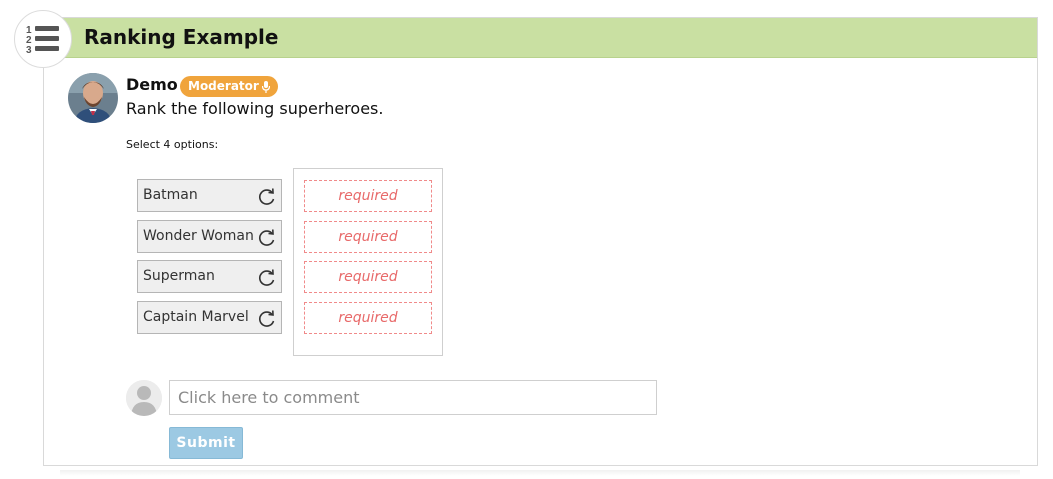 The width and height of the screenshot is (1053, 479). Describe the element at coordinates (172, 144) in the screenshot. I see `select-note: Select 4 options:` at that location.